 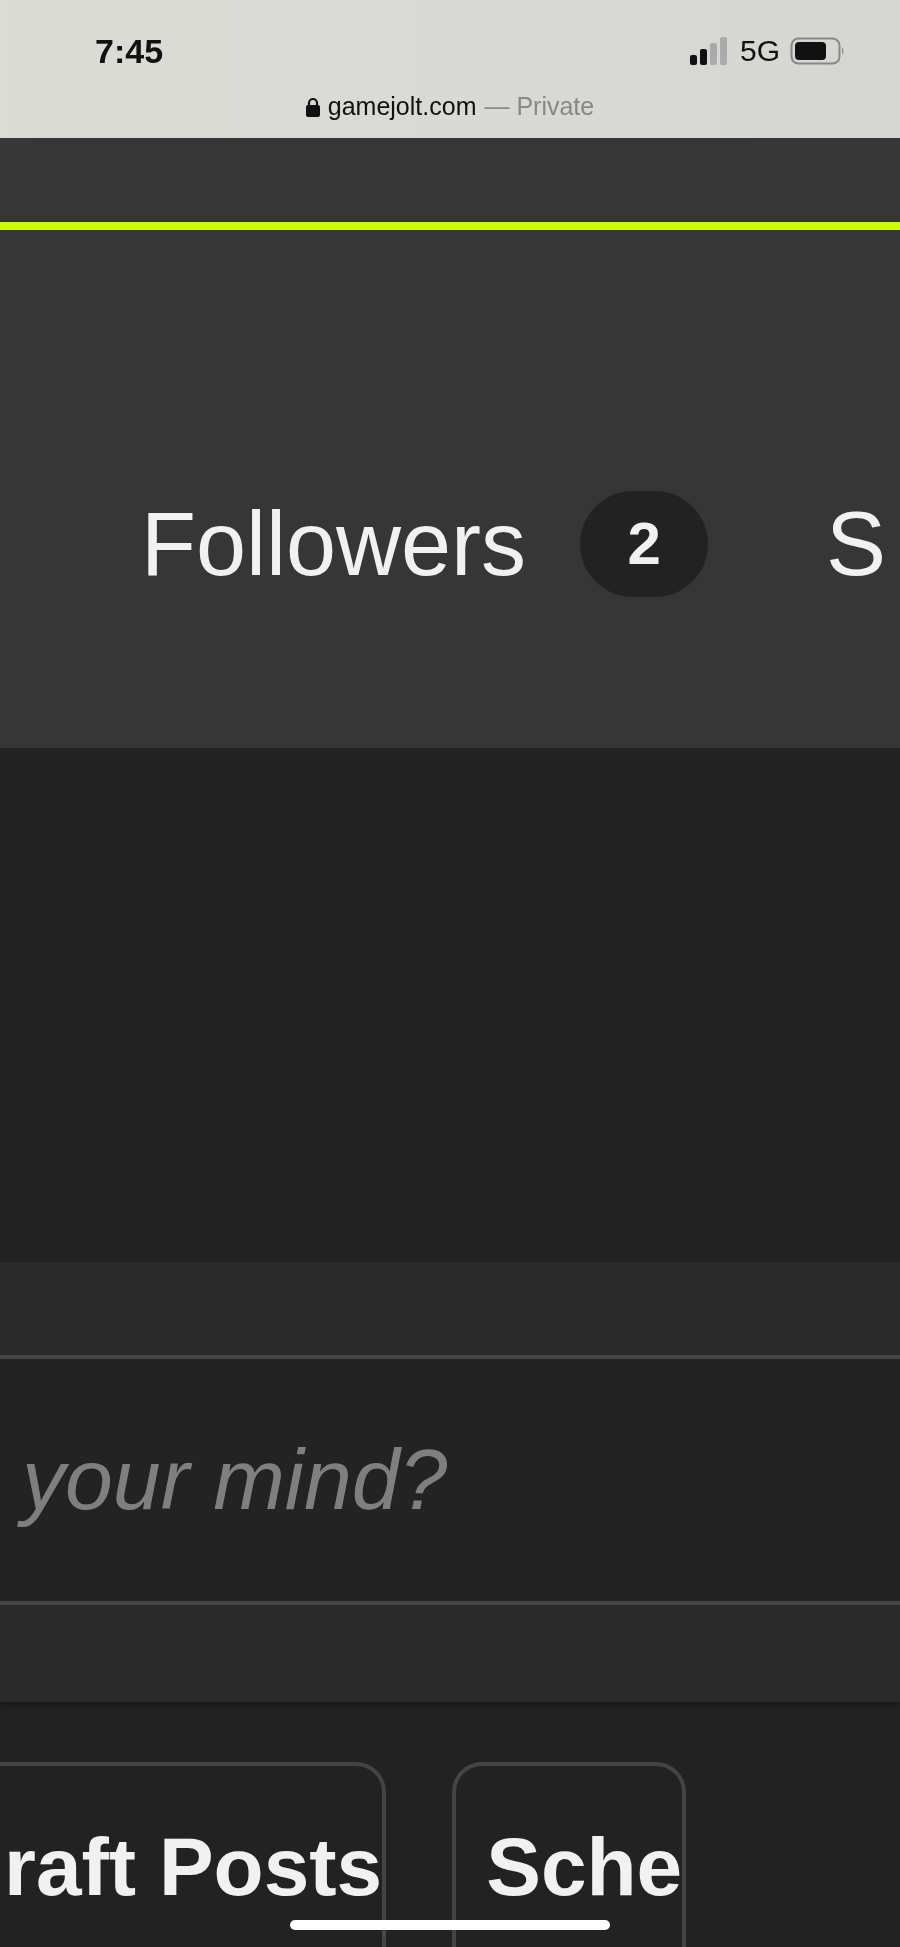 What do you see at coordinates (644, 544) in the screenshot?
I see `count-badge: 2` at bounding box center [644, 544].